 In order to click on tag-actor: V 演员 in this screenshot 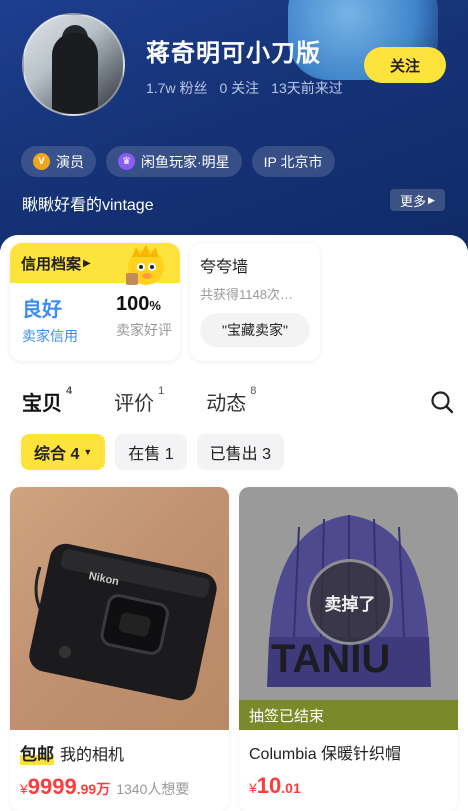, I will do `click(58, 161)`.